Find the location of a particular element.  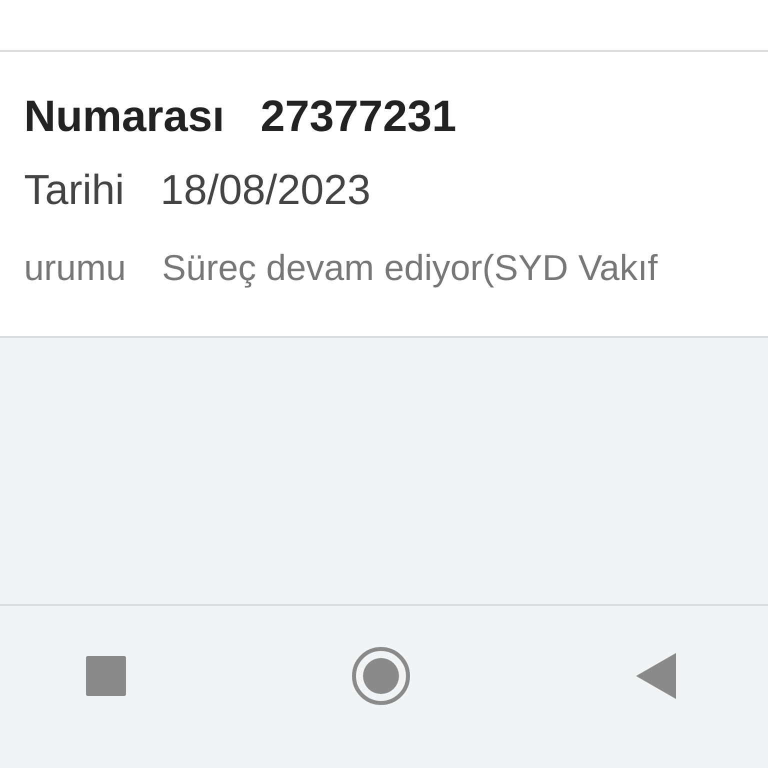

home-icon is located at coordinates (381, 676).